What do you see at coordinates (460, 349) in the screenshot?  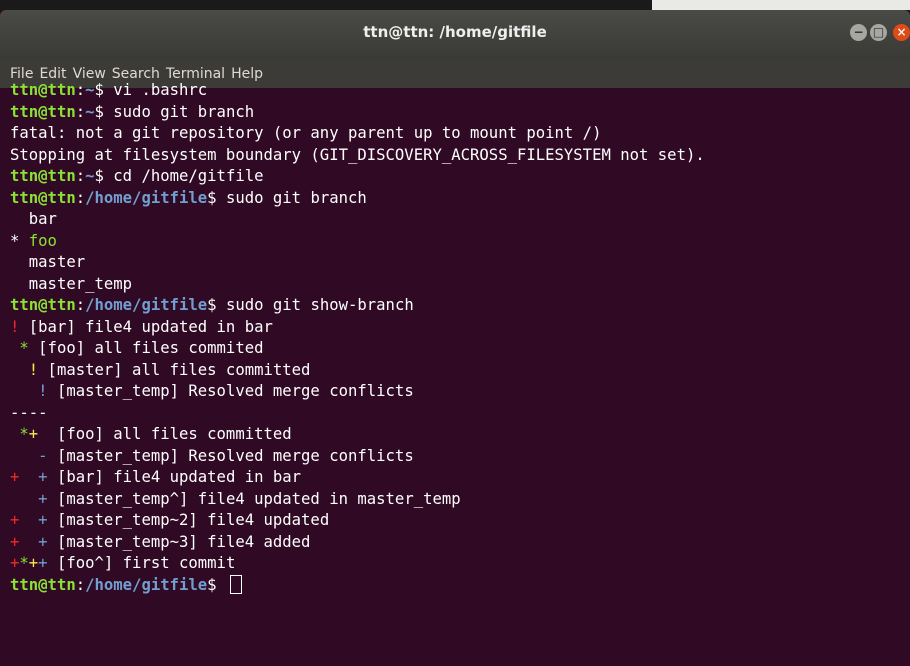 I see `show-branch-header: * [foo] all files commited` at bounding box center [460, 349].